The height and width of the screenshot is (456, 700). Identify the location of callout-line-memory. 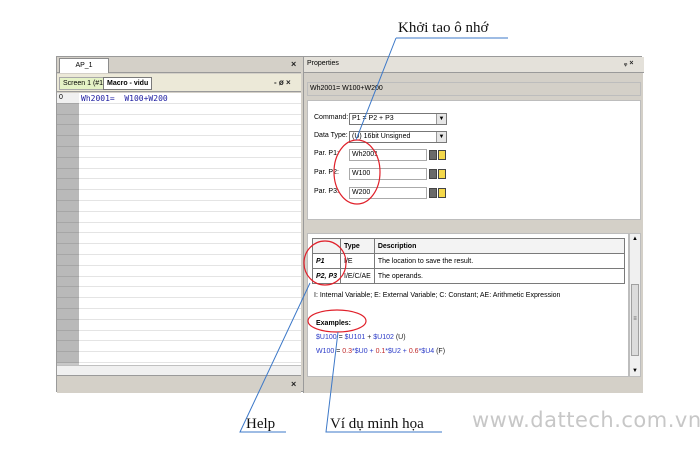
(431, 89).